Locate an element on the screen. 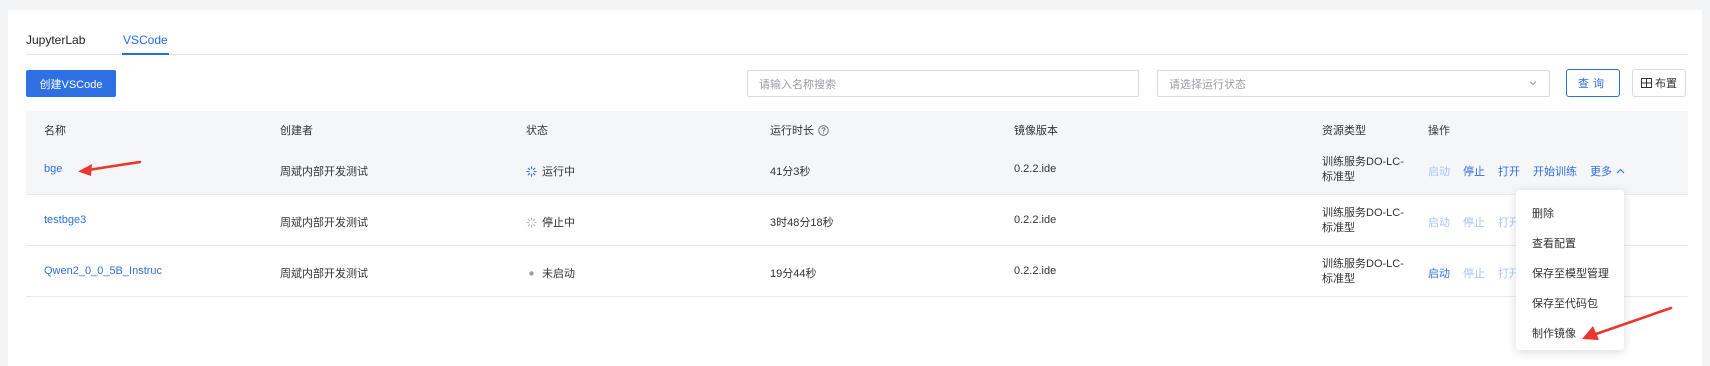  query-button: 查询 is located at coordinates (1593, 83).